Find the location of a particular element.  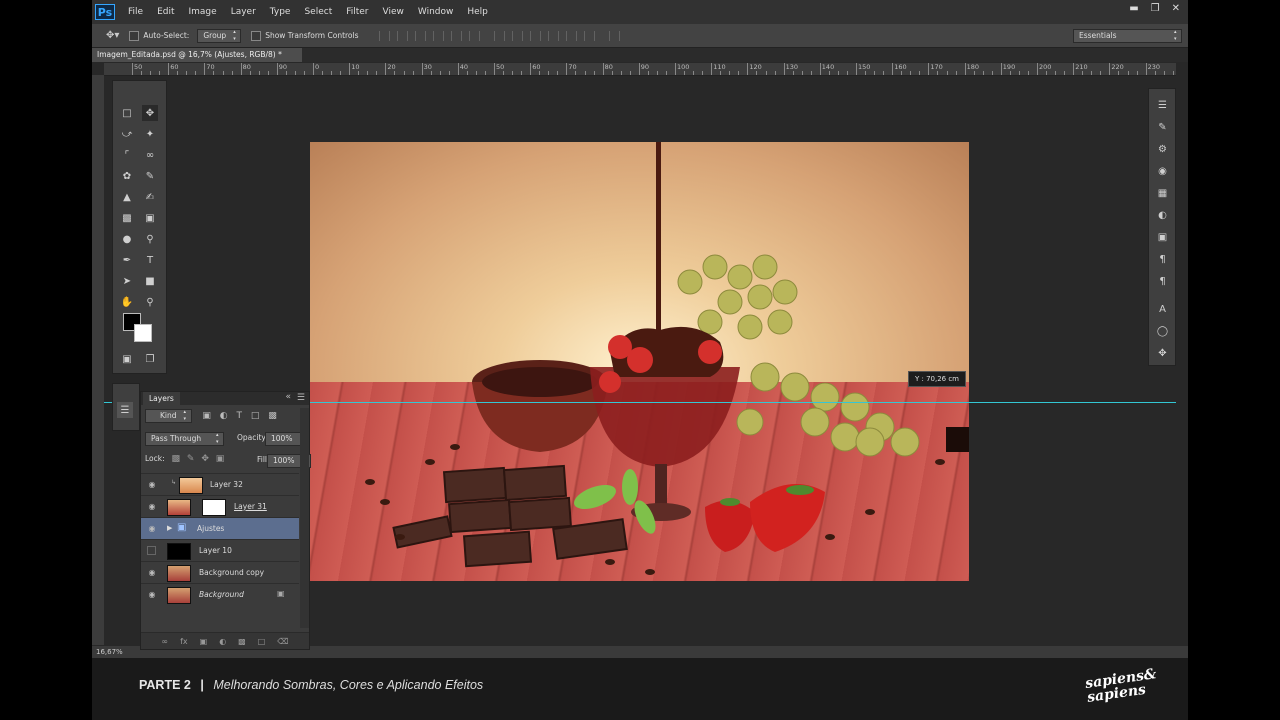

close-icon: ✕ is located at coordinates (1176, 8).